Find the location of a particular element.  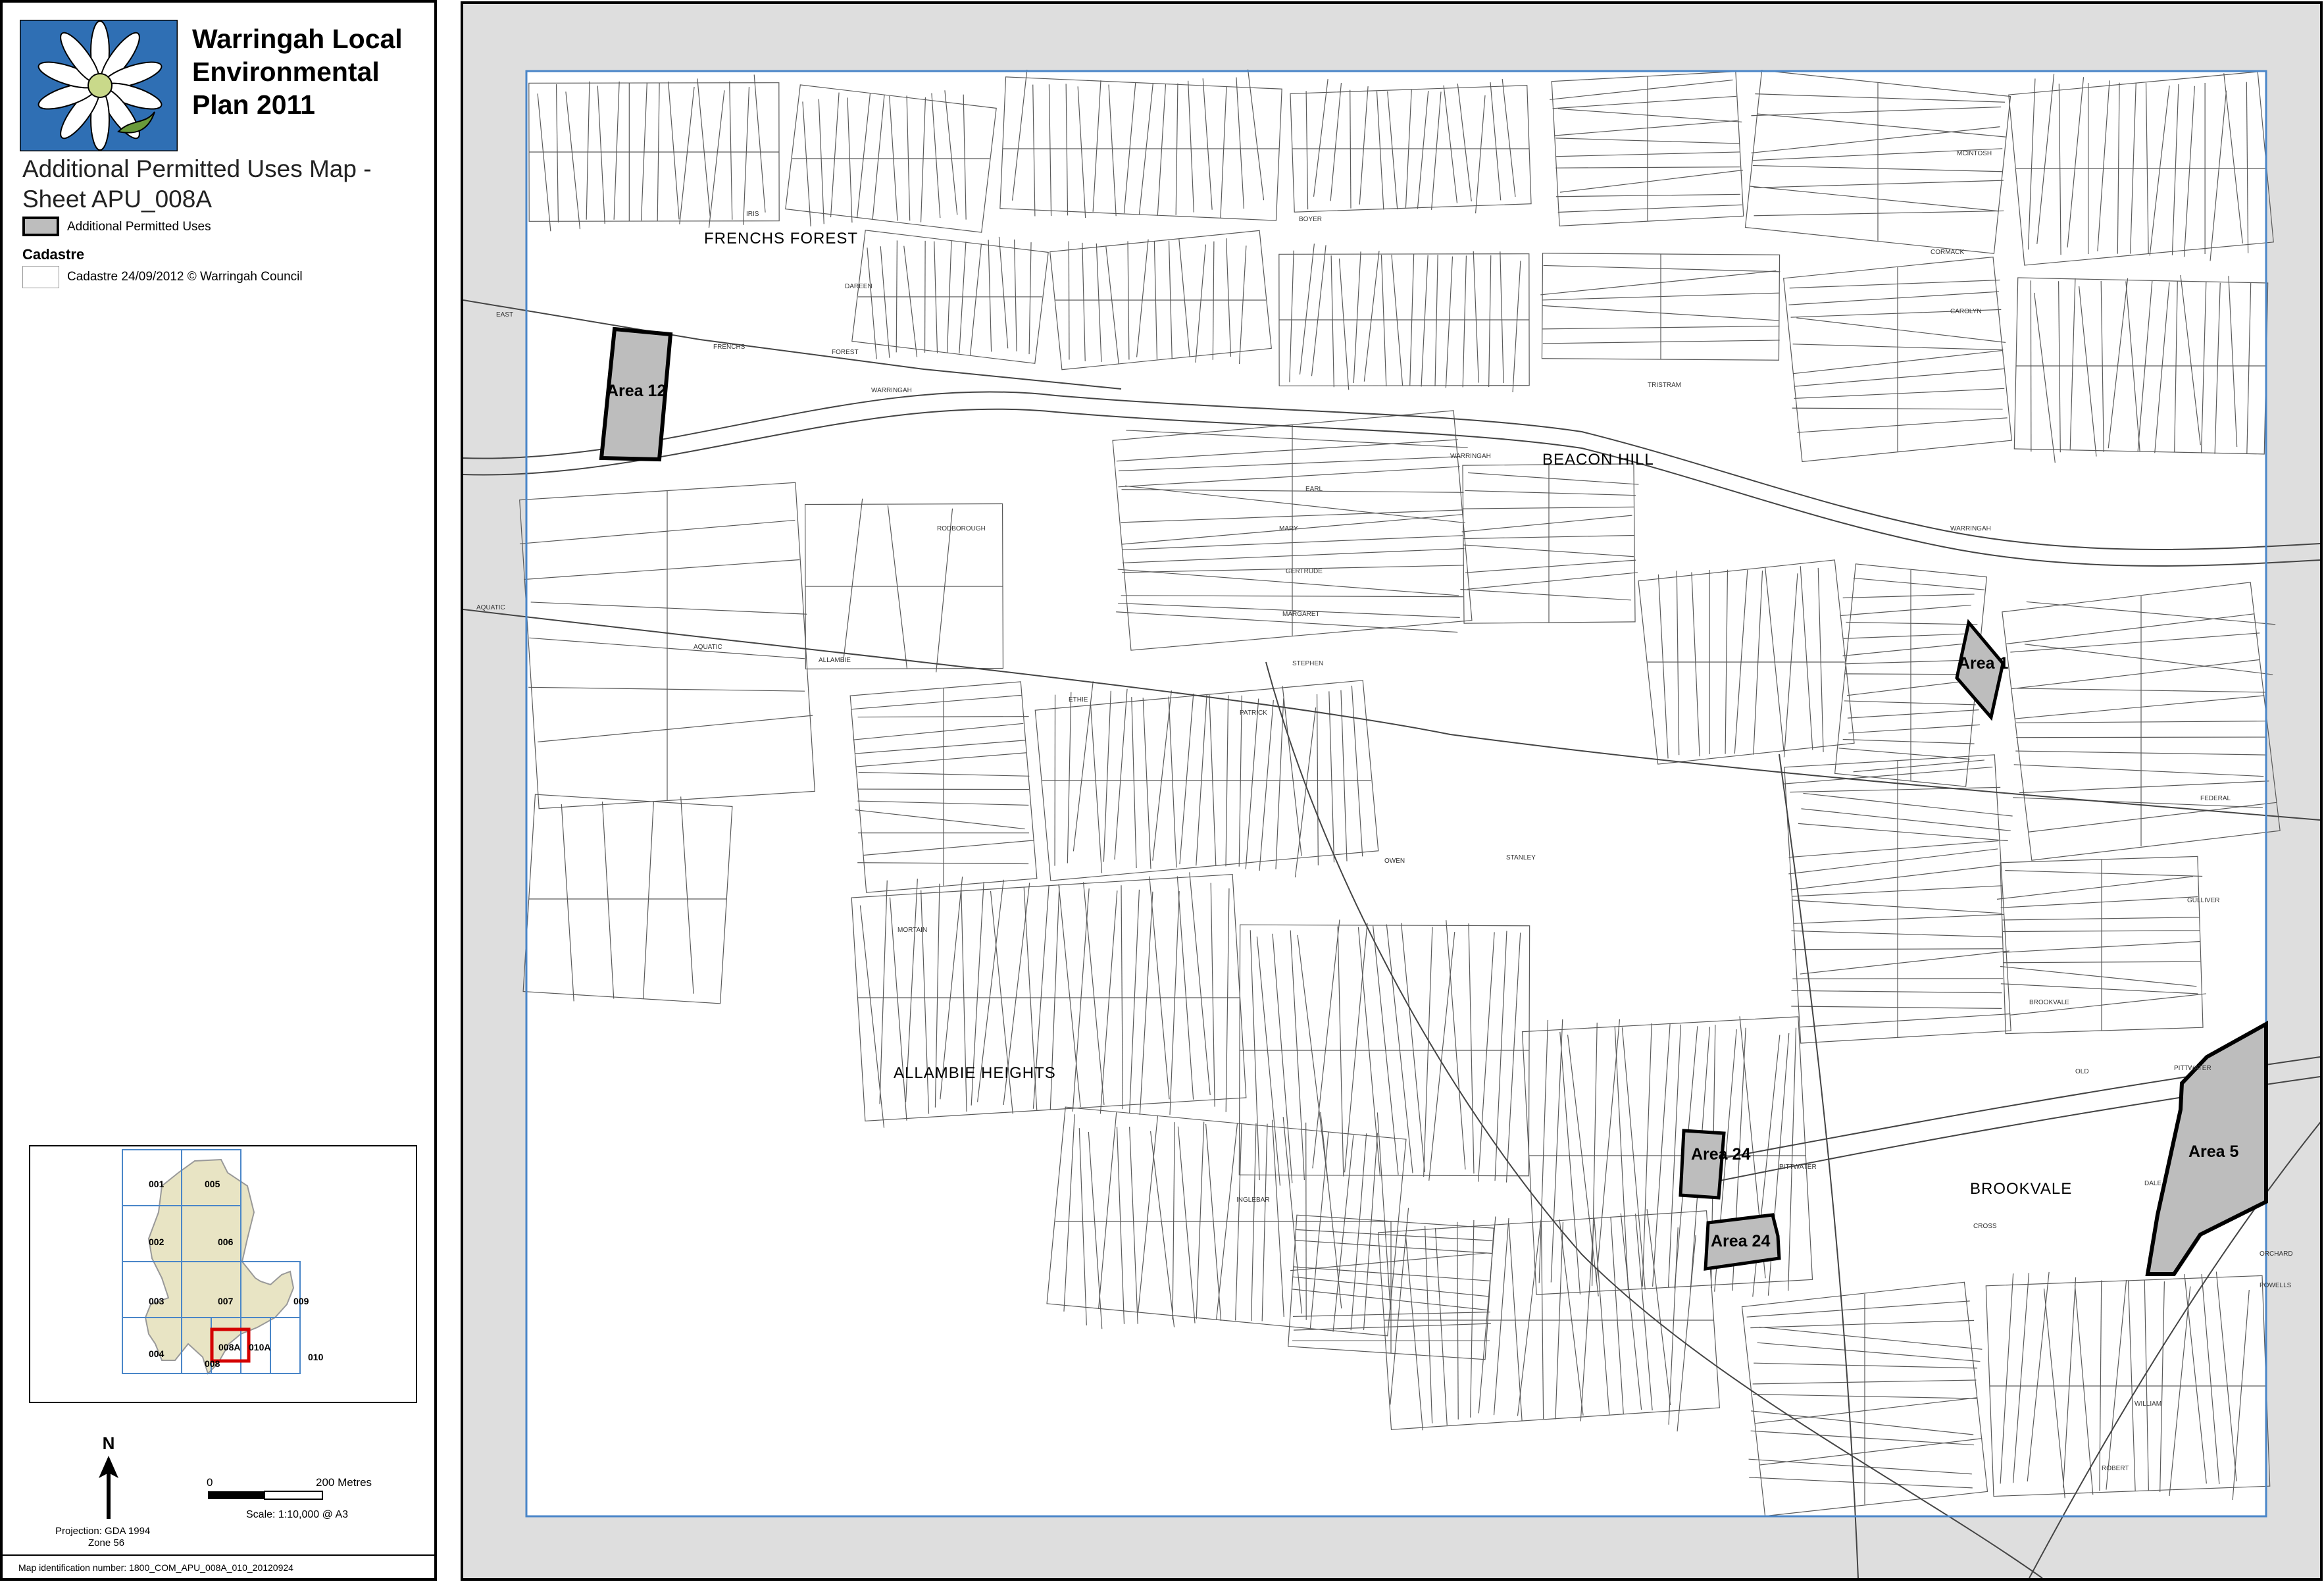

area-24-north-polygon is located at coordinates (1703, 1164).